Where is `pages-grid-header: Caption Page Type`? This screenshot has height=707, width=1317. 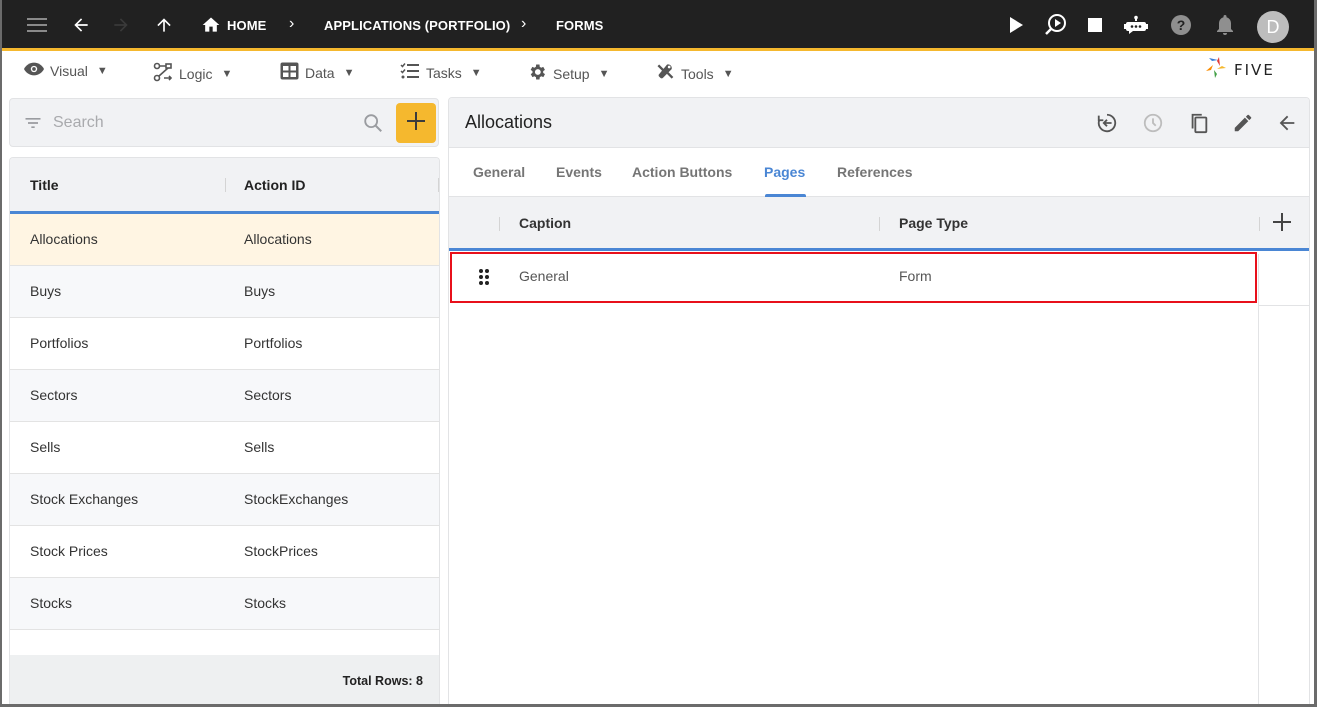 pages-grid-header: Caption Page Type is located at coordinates (879, 224).